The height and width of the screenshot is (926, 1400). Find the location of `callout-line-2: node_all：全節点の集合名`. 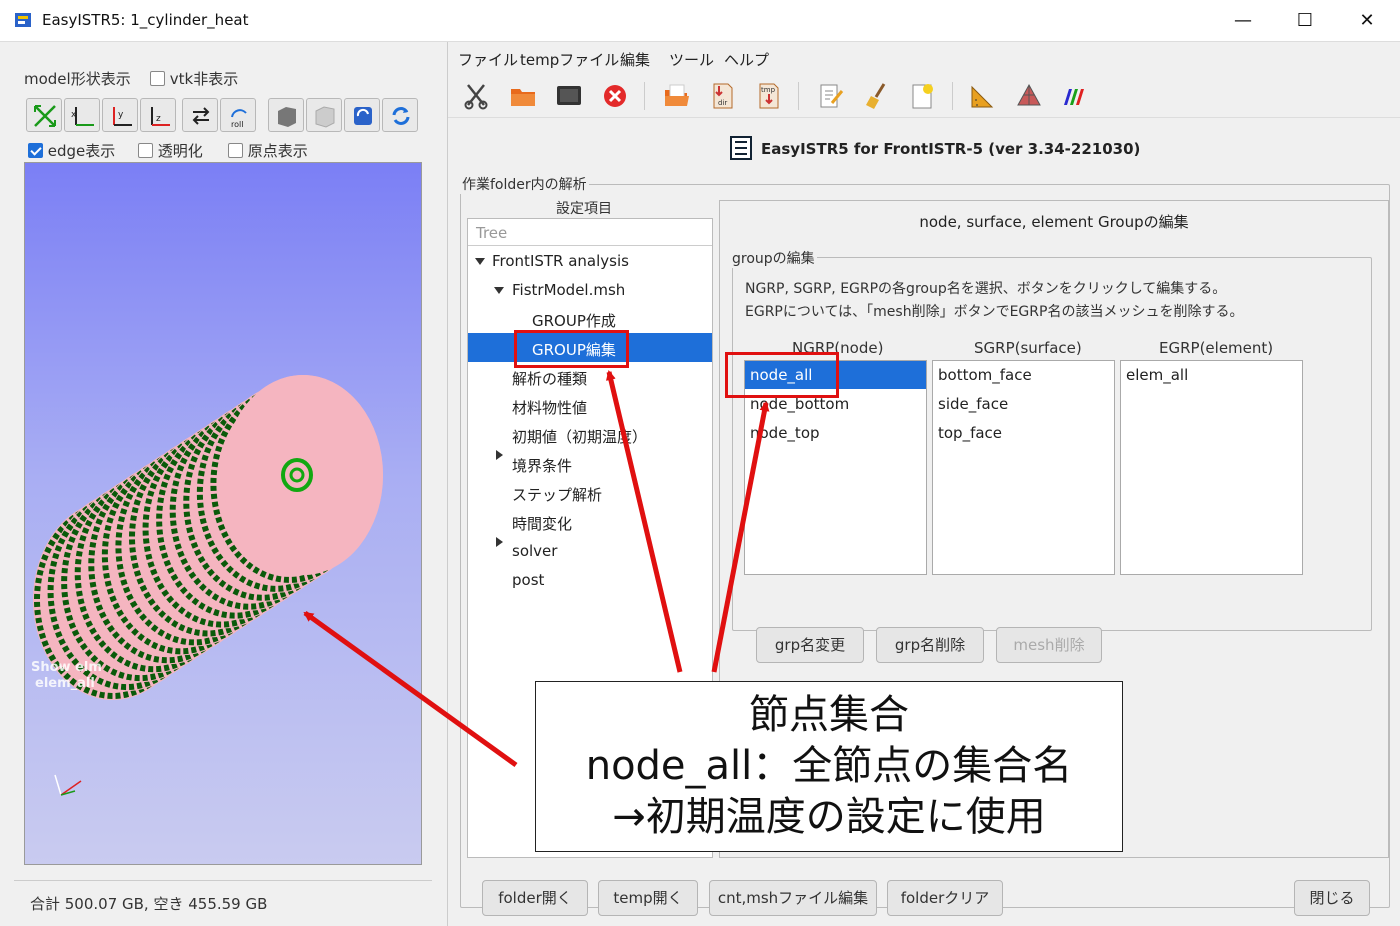

callout-line-2: node_all：全節点の集合名 is located at coordinates (829, 766).